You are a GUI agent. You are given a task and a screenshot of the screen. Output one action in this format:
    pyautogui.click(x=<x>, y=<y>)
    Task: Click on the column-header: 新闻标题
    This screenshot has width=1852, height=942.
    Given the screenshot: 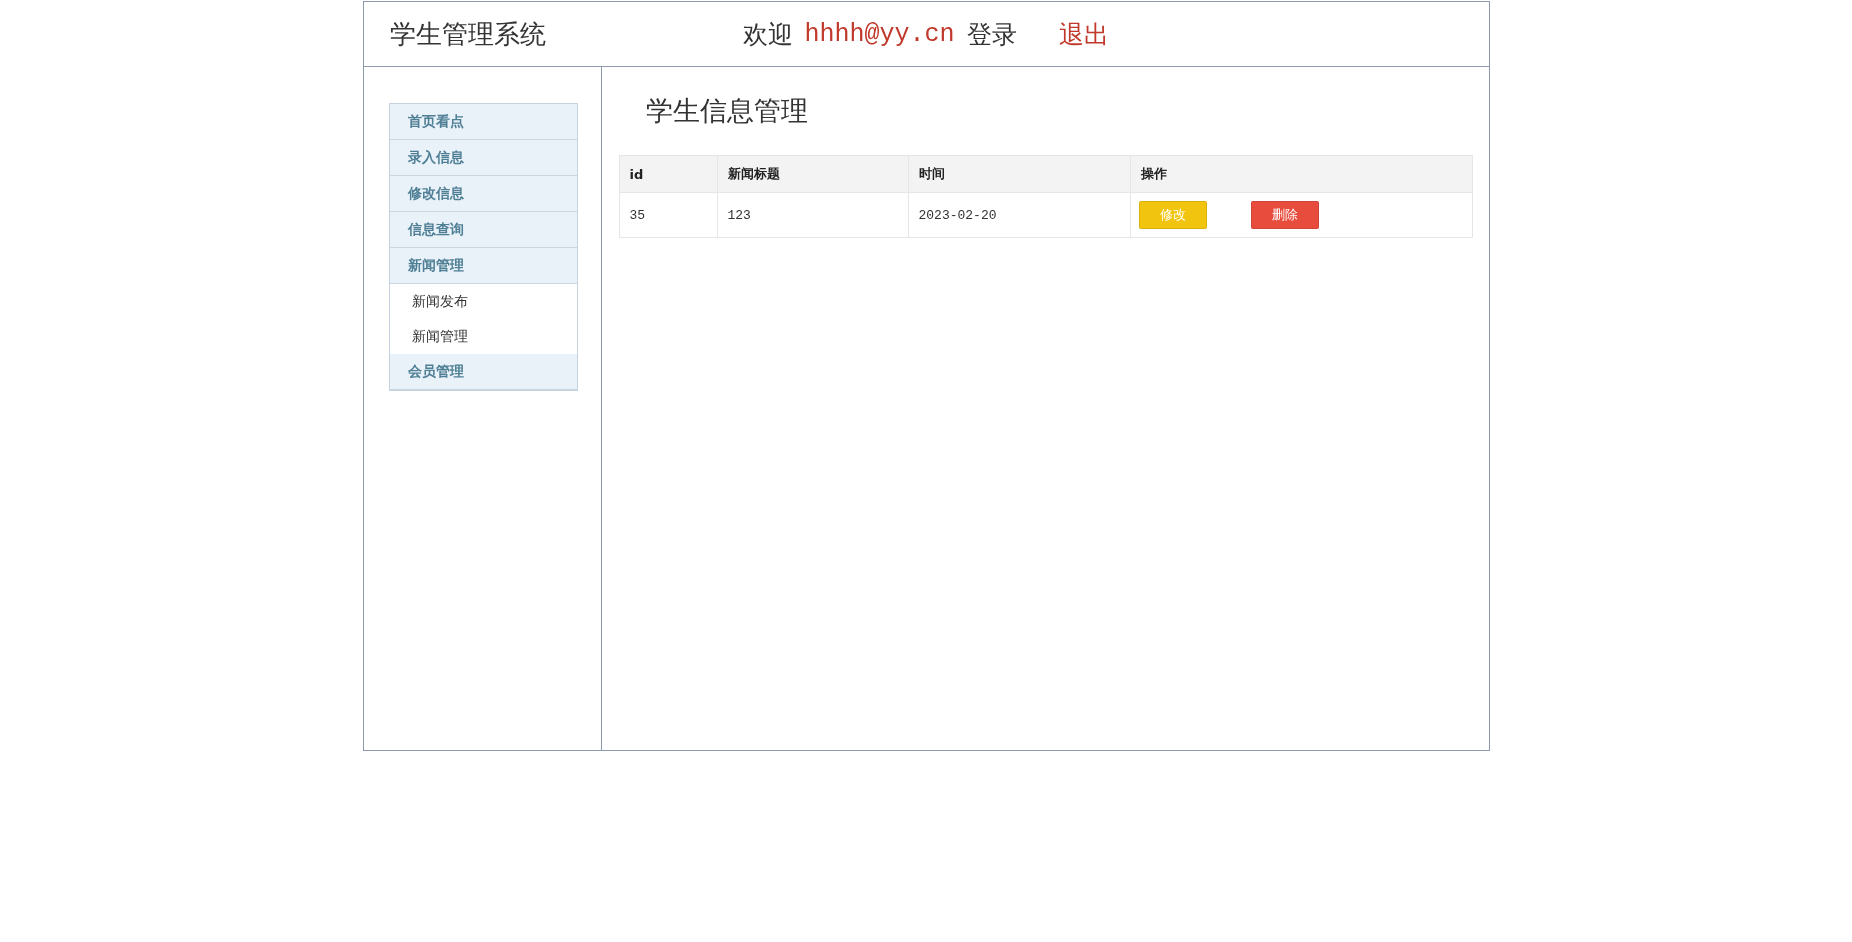 What is the action you would take?
    pyautogui.click(x=812, y=174)
    